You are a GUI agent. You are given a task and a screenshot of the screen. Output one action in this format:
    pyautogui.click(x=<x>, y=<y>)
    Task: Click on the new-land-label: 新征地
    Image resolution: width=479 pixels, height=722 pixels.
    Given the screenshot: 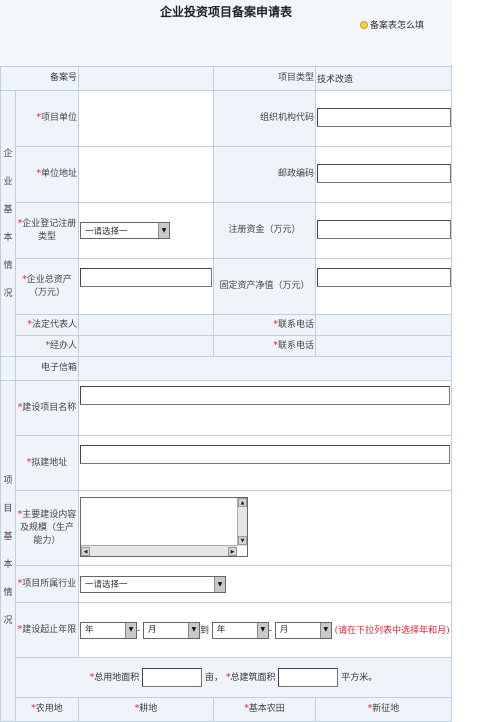 What is the action you would take?
    pyautogui.click(x=386, y=709)
    